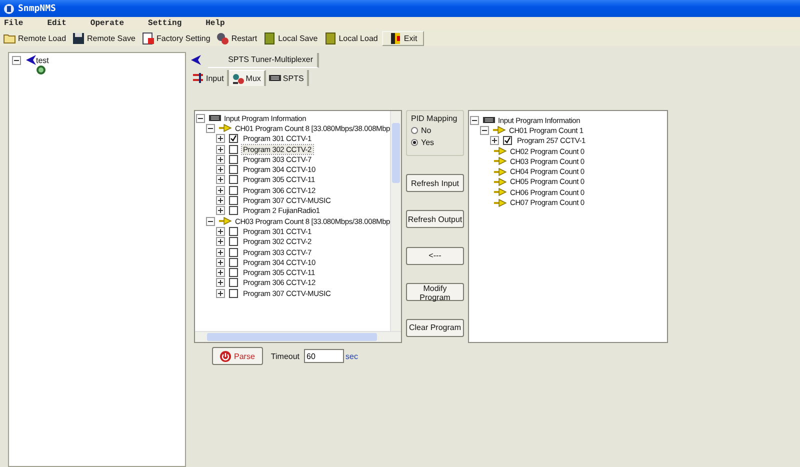 This screenshot has height=467, width=800. I want to click on status-circle-icon, so click(41, 70).